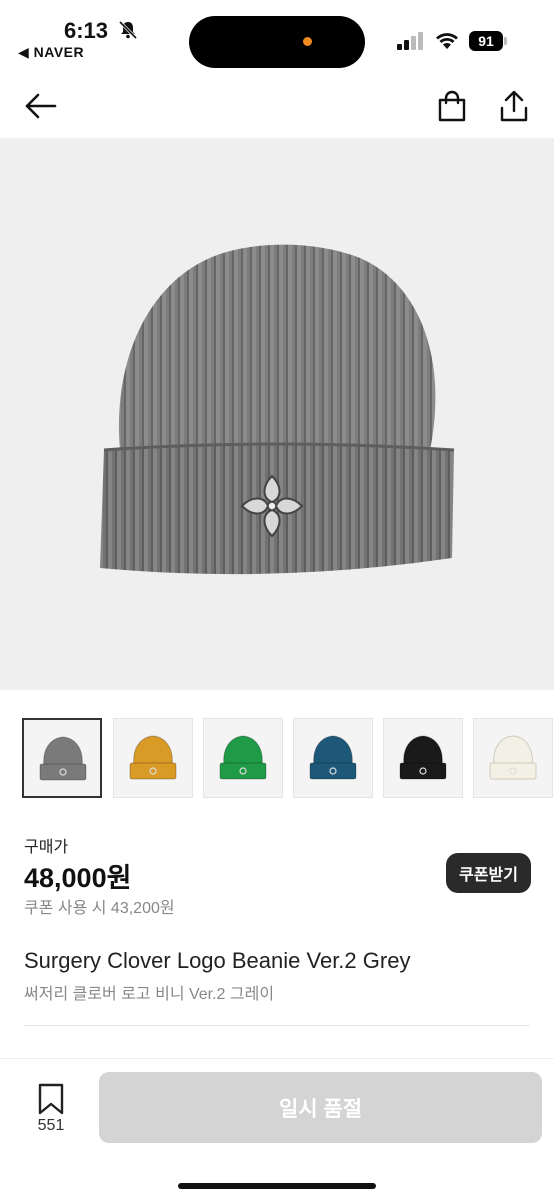 This screenshot has height=1200, width=554. What do you see at coordinates (505, 41) in the screenshot?
I see `battery-cap` at bounding box center [505, 41].